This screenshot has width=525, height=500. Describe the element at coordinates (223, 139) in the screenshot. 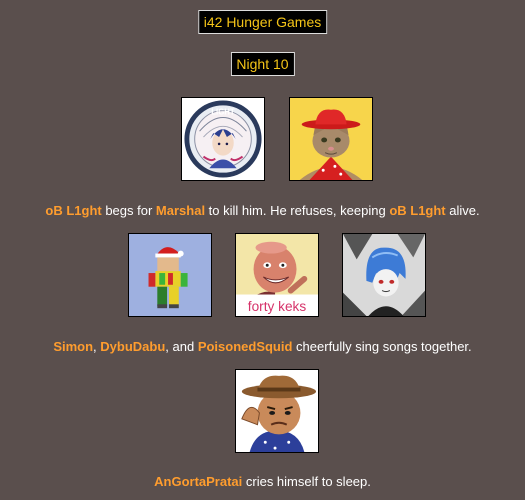

I see `avatar-ob-l1ght: LIGHT` at that location.